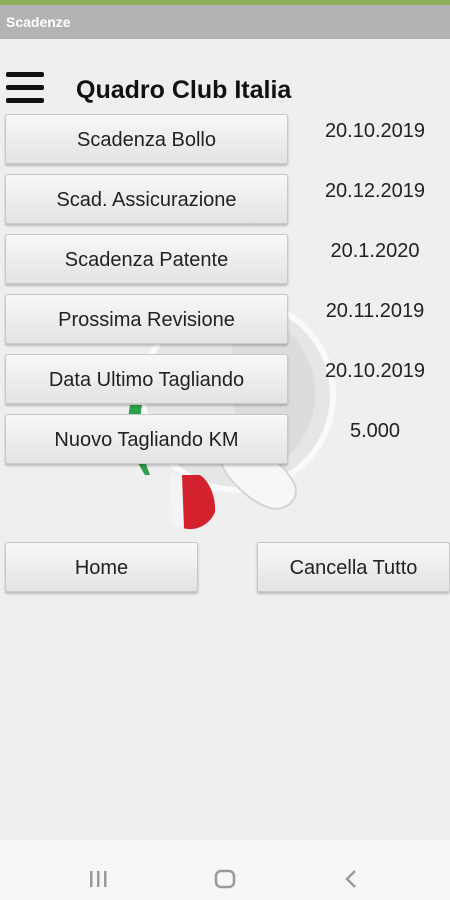 The height and width of the screenshot is (900, 450). What do you see at coordinates (38, 22) in the screenshot?
I see `window-title: Scadenze` at bounding box center [38, 22].